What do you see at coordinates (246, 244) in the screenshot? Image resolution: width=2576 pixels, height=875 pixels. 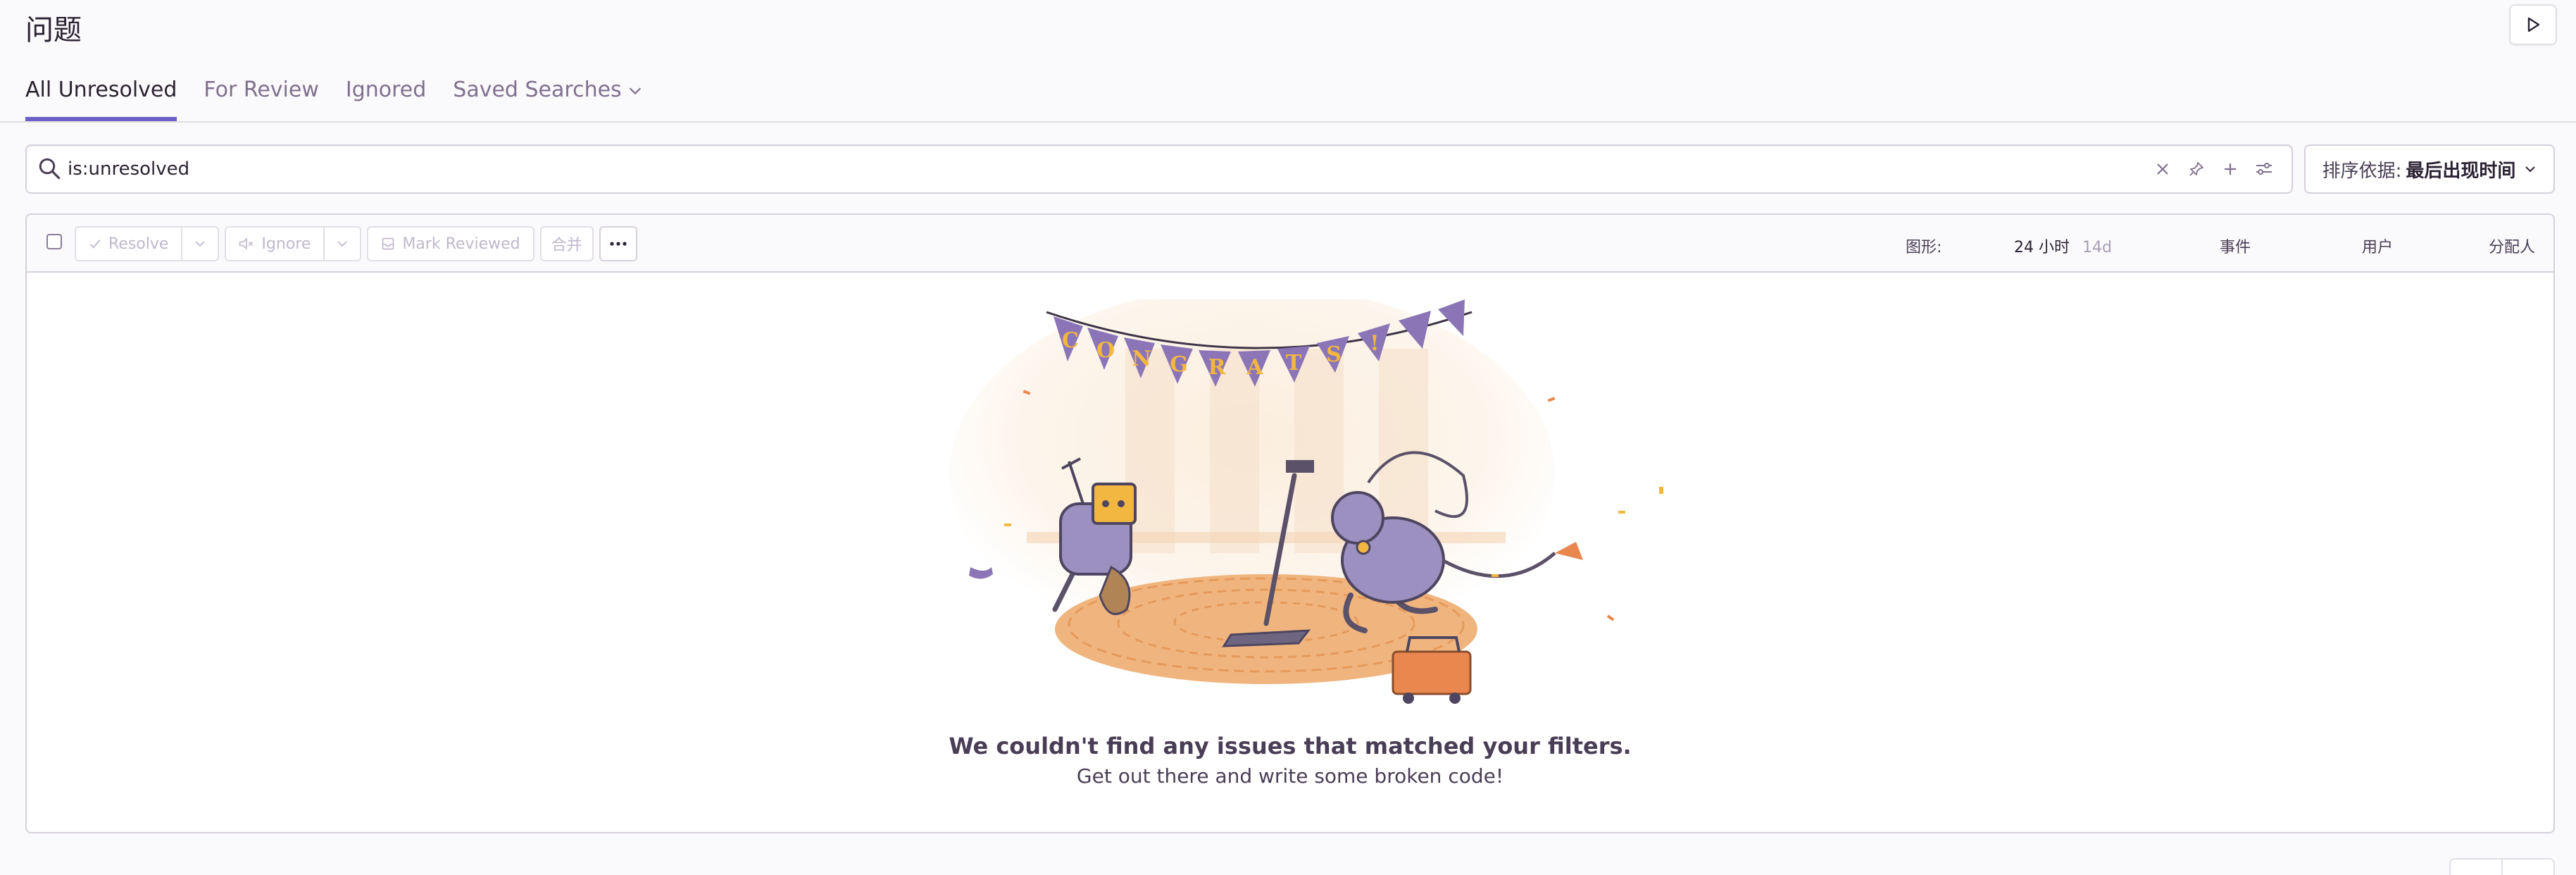 I see `mute-icon` at bounding box center [246, 244].